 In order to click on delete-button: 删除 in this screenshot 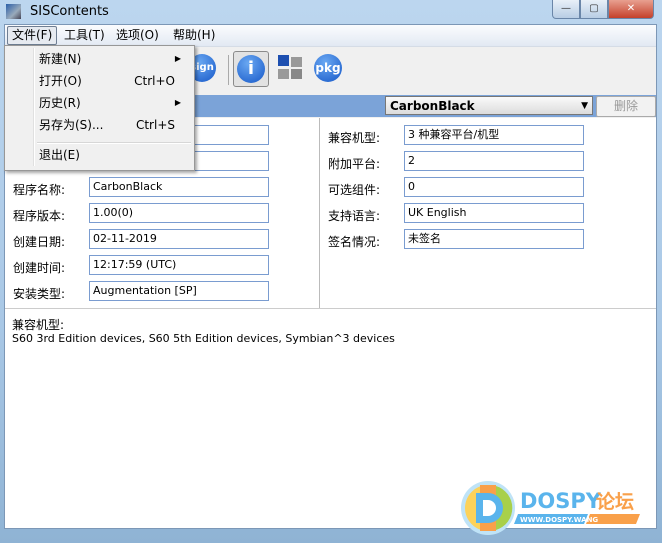, I will do `click(626, 106)`.